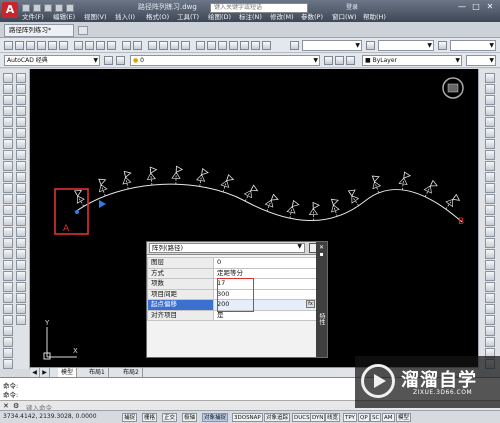  What do you see at coordinates (302, 417) in the screenshot?
I see `ducs-toggle: DUCS` at bounding box center [302, 417].